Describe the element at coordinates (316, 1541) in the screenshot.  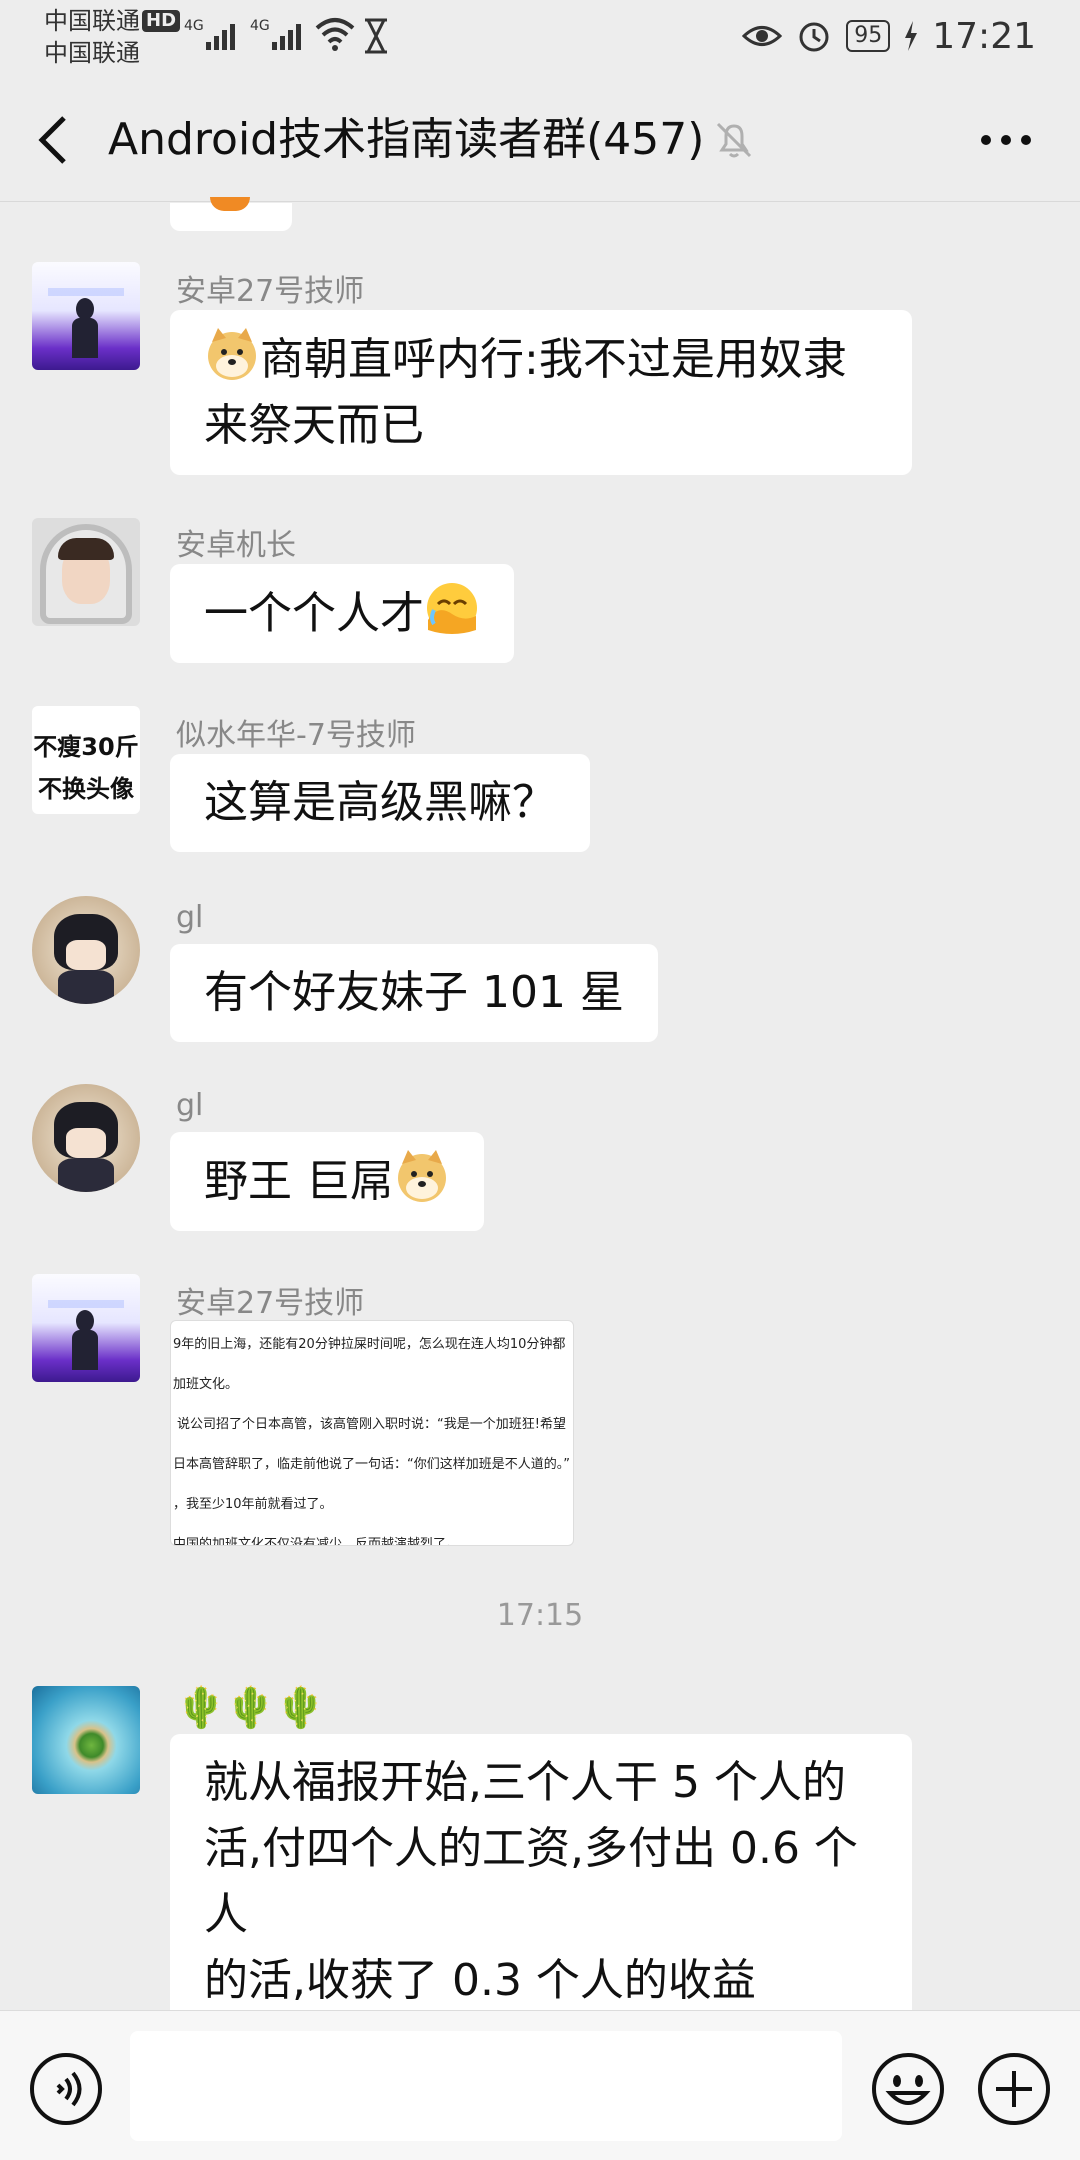
I see `image-text-line: 中国的加班文化不仅没有减少，反而越演越烈了。` at that location.